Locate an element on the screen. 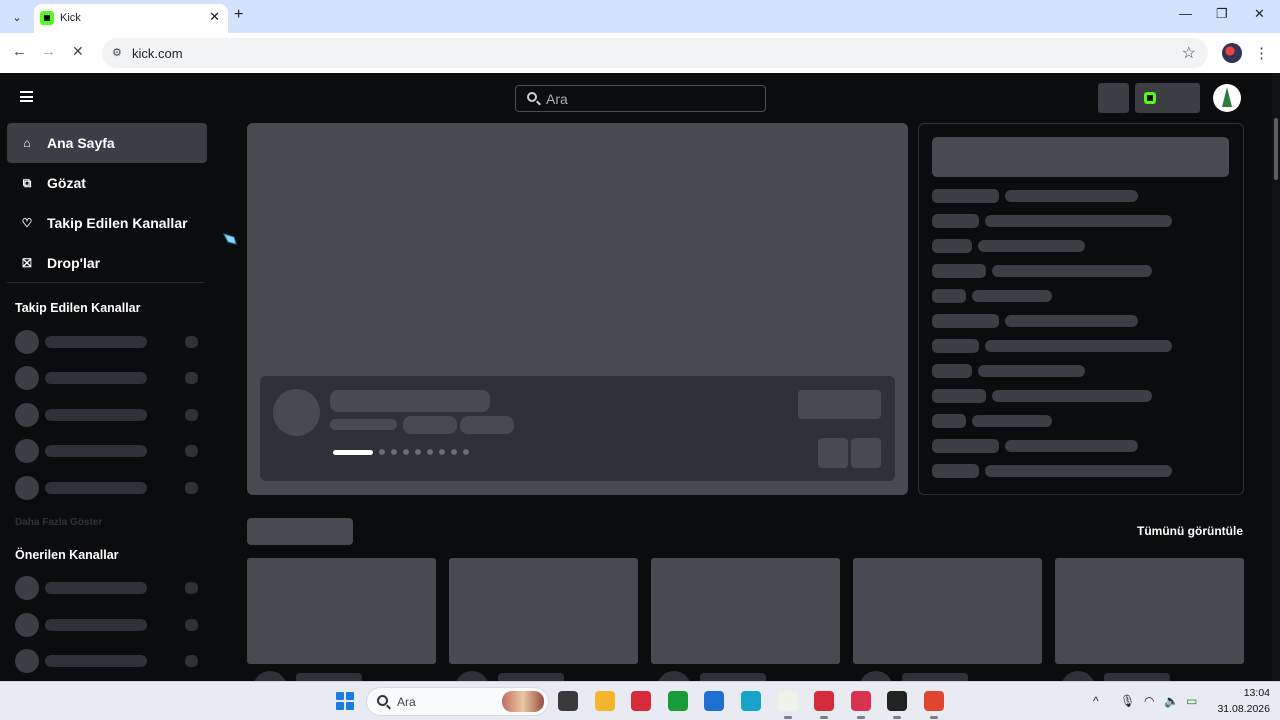  windows-taskbar: Ara ^ 🎙 ◠ 🔈 ▭ 13:04 31.08.2026 is located at coordinates (640, 700).